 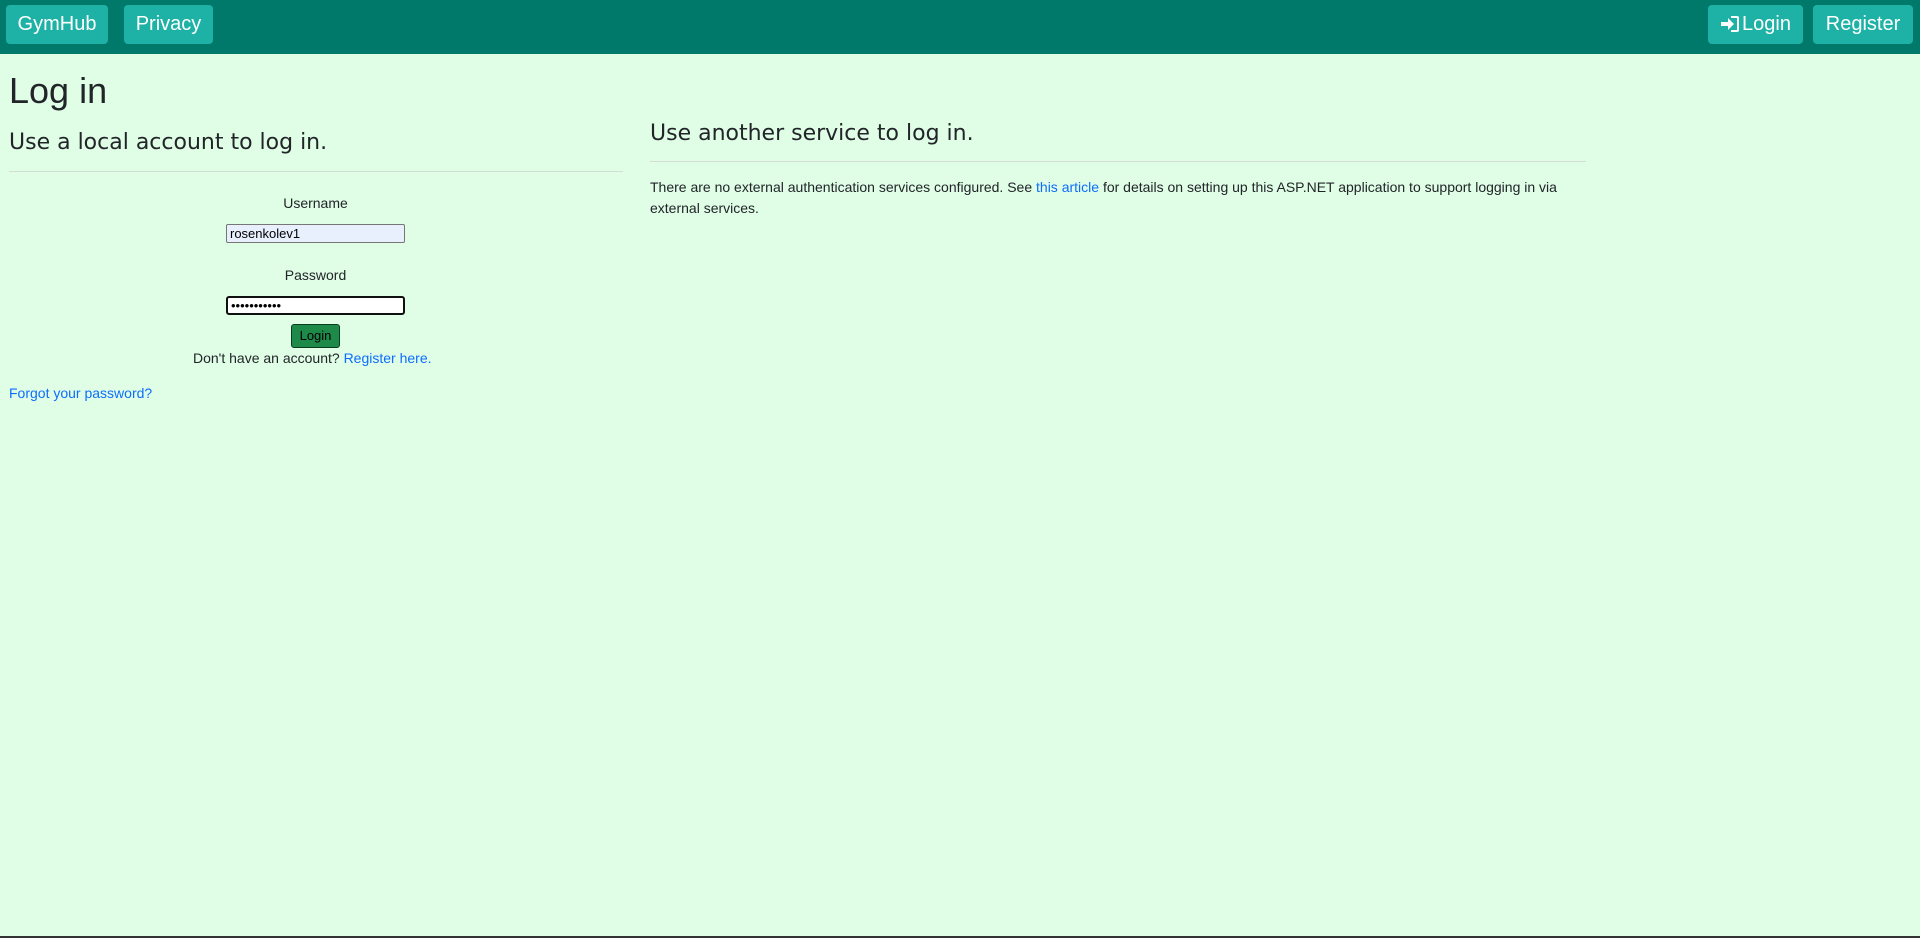 I want to click on page-title: Log in, so click(x=58, y=90).